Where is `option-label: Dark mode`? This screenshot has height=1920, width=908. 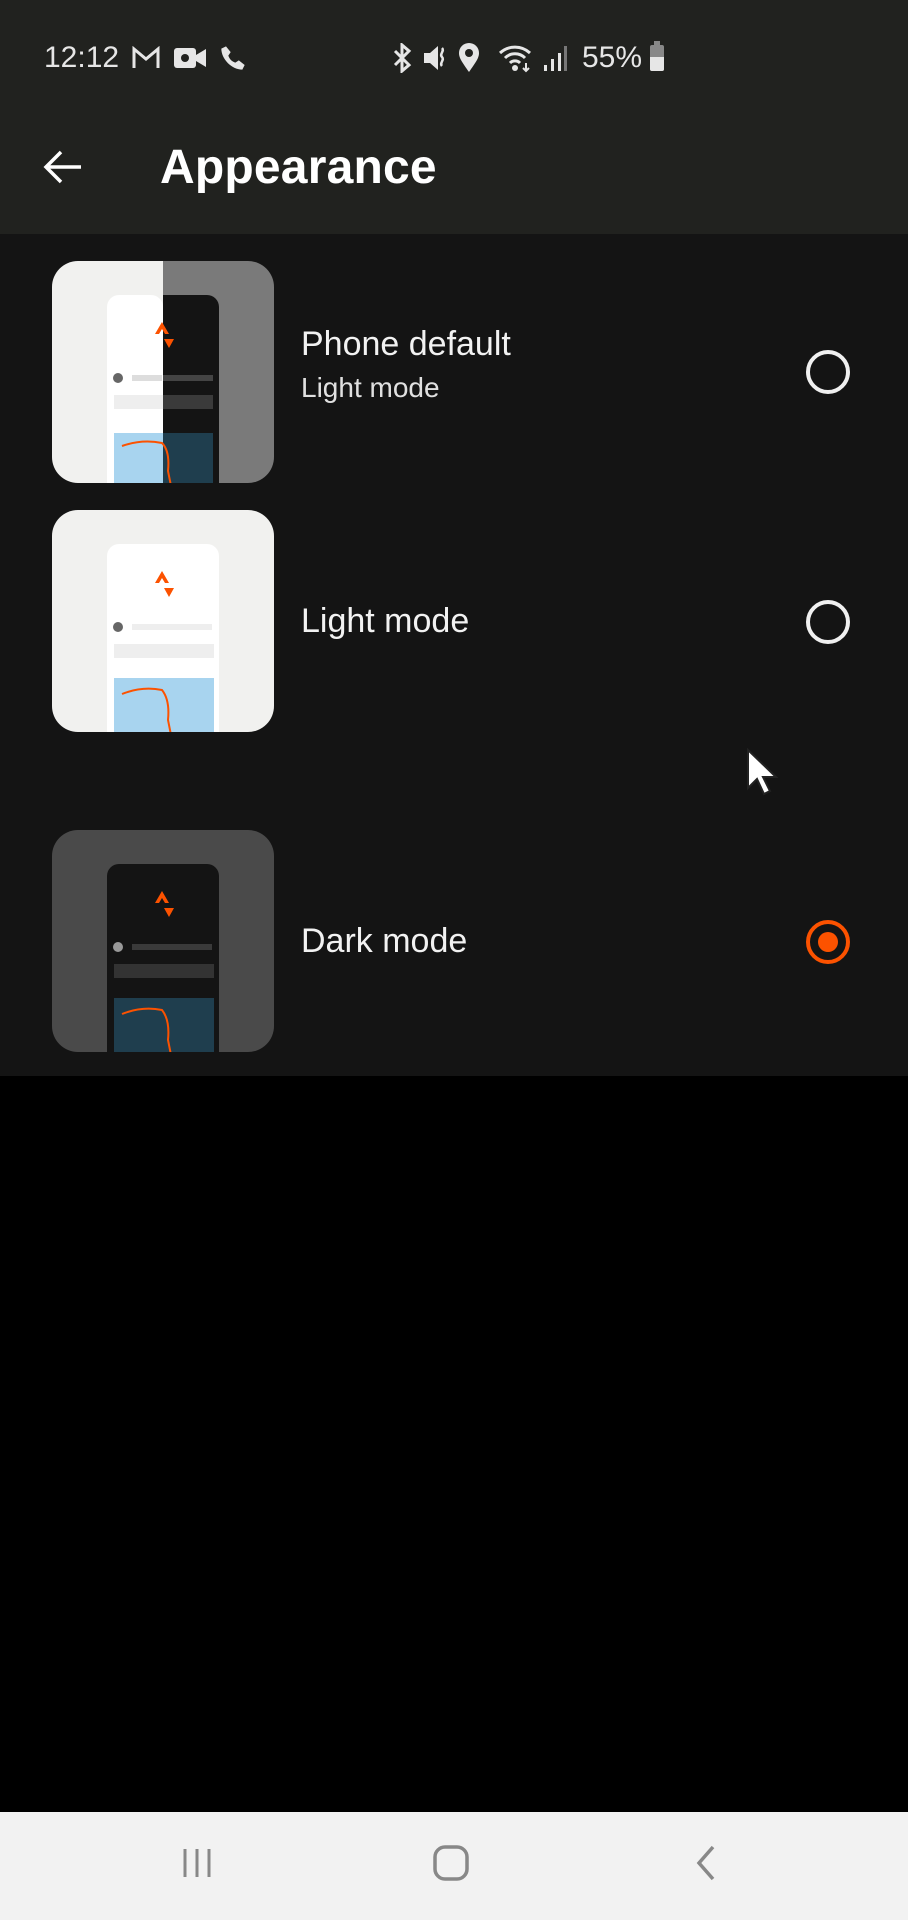
option-label: Dark mode is located at coordinates (384, 940).